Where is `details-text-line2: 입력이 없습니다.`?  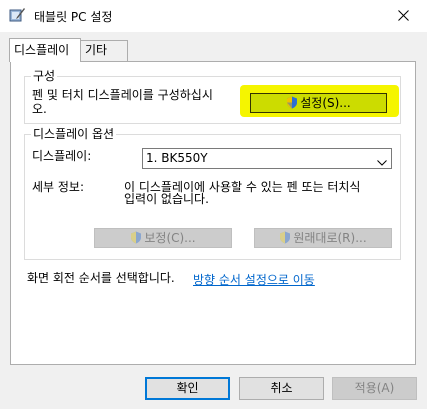 details-text-line2: 입력이 없습니다. is located at coordinates (166, 199).